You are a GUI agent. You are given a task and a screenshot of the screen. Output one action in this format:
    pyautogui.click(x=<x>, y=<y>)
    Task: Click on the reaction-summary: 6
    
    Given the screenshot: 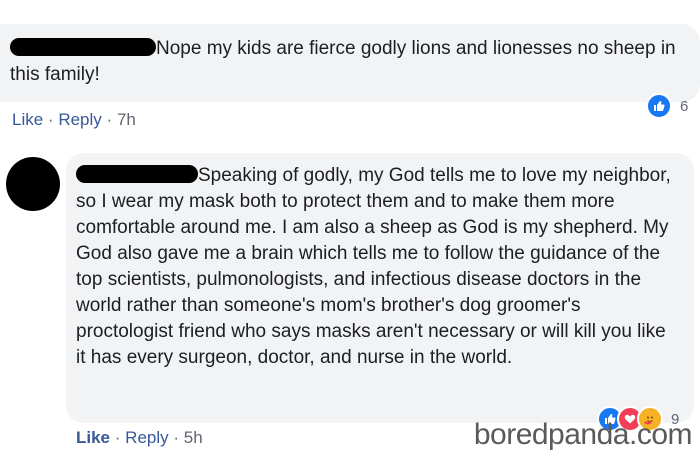 What is the action you would take?
    pyautogui.click(x=667, y=106)
    